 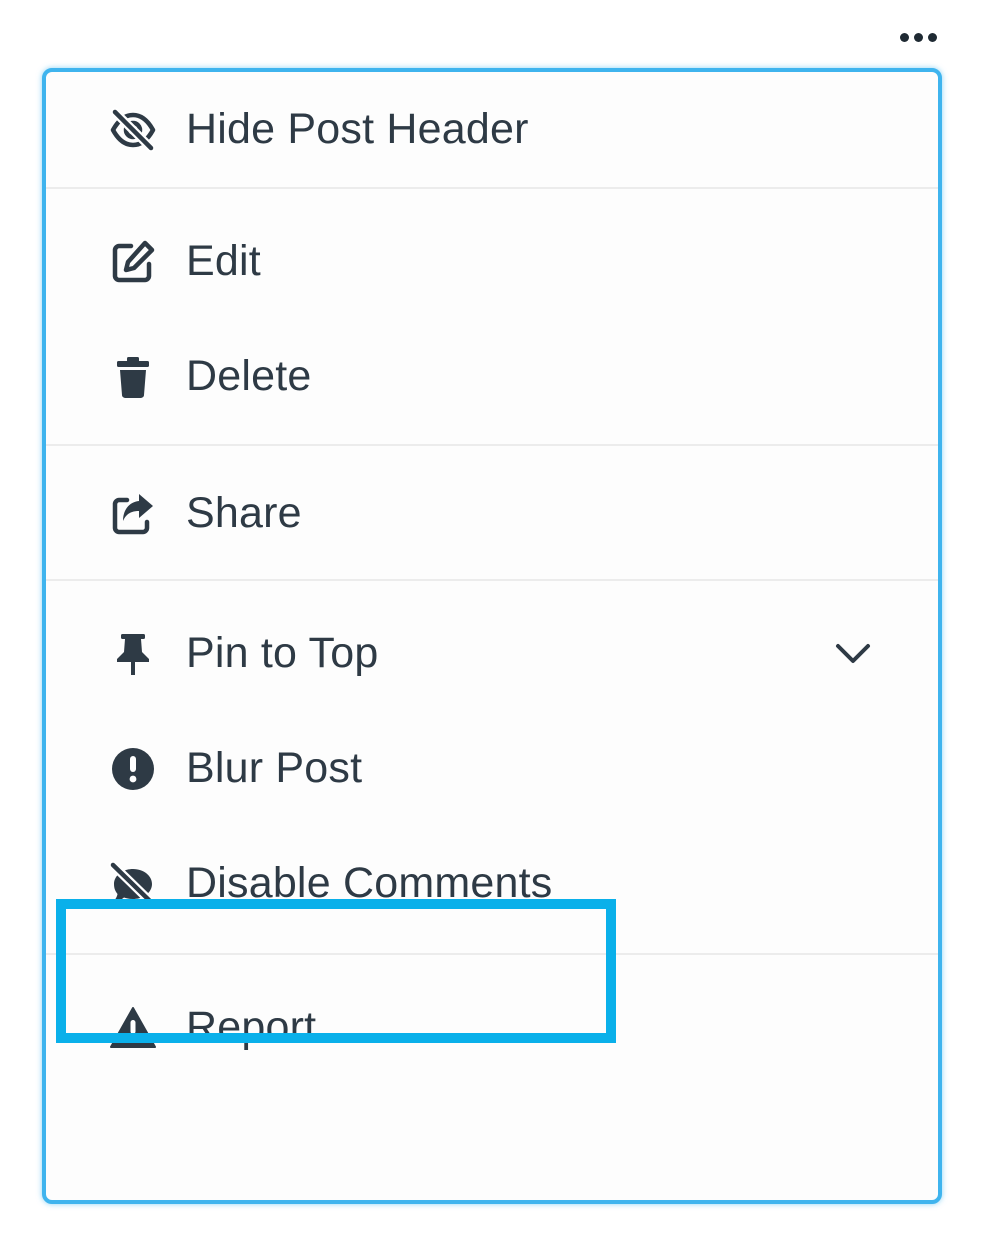 I want to click on menu-group: Share, so click(x=492, y=513).